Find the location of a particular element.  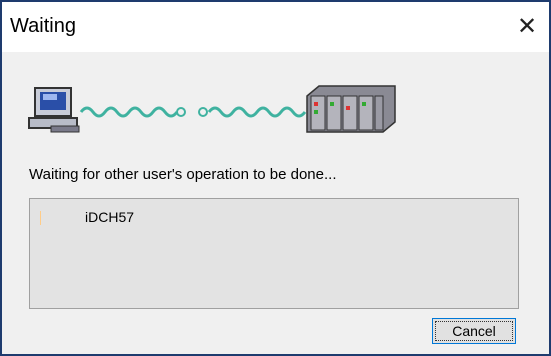

wave-arrow-right-icon is located at coordinates (129, 112).